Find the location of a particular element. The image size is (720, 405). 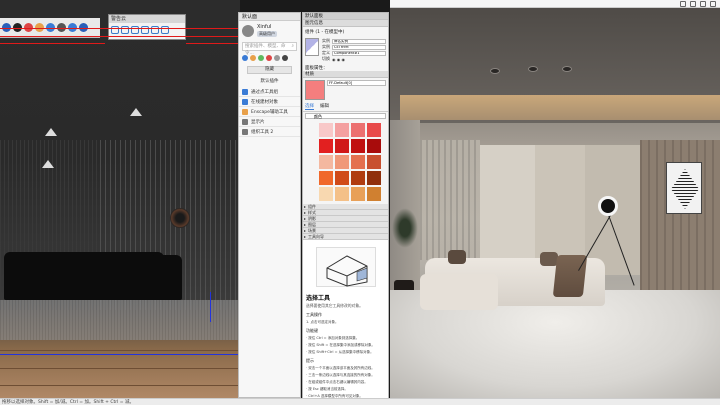

extension-item: 通过点工具组 is located at coordinates (269, 92).